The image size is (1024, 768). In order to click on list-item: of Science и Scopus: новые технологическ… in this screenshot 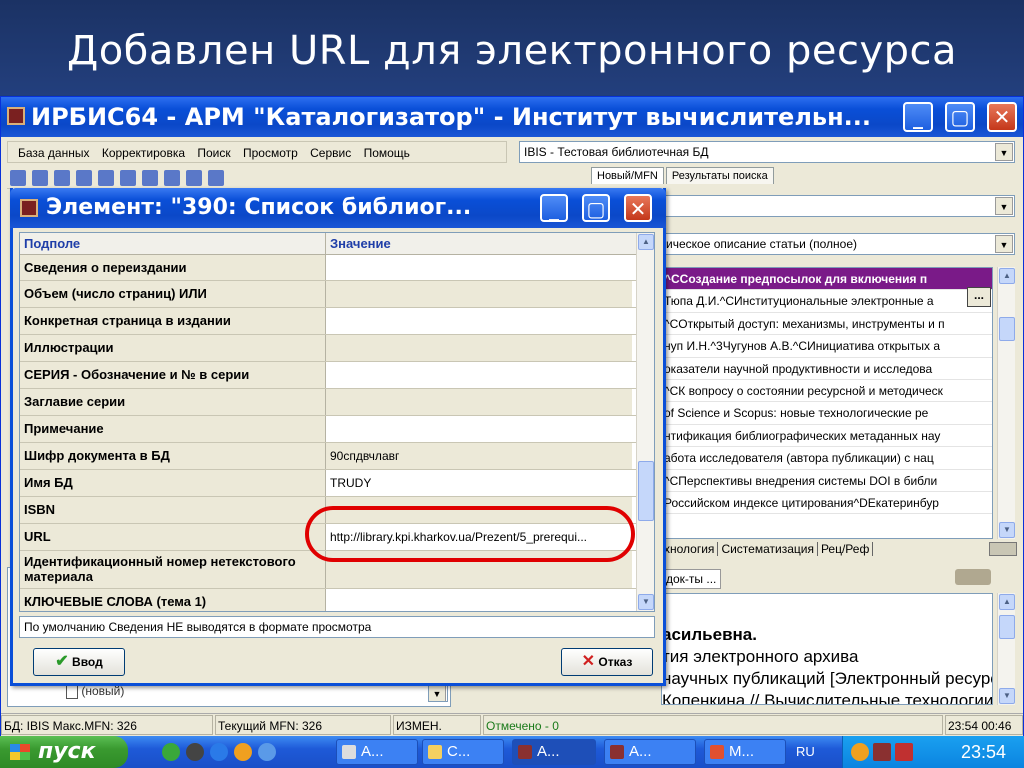, I will do `click(827, 413)`.